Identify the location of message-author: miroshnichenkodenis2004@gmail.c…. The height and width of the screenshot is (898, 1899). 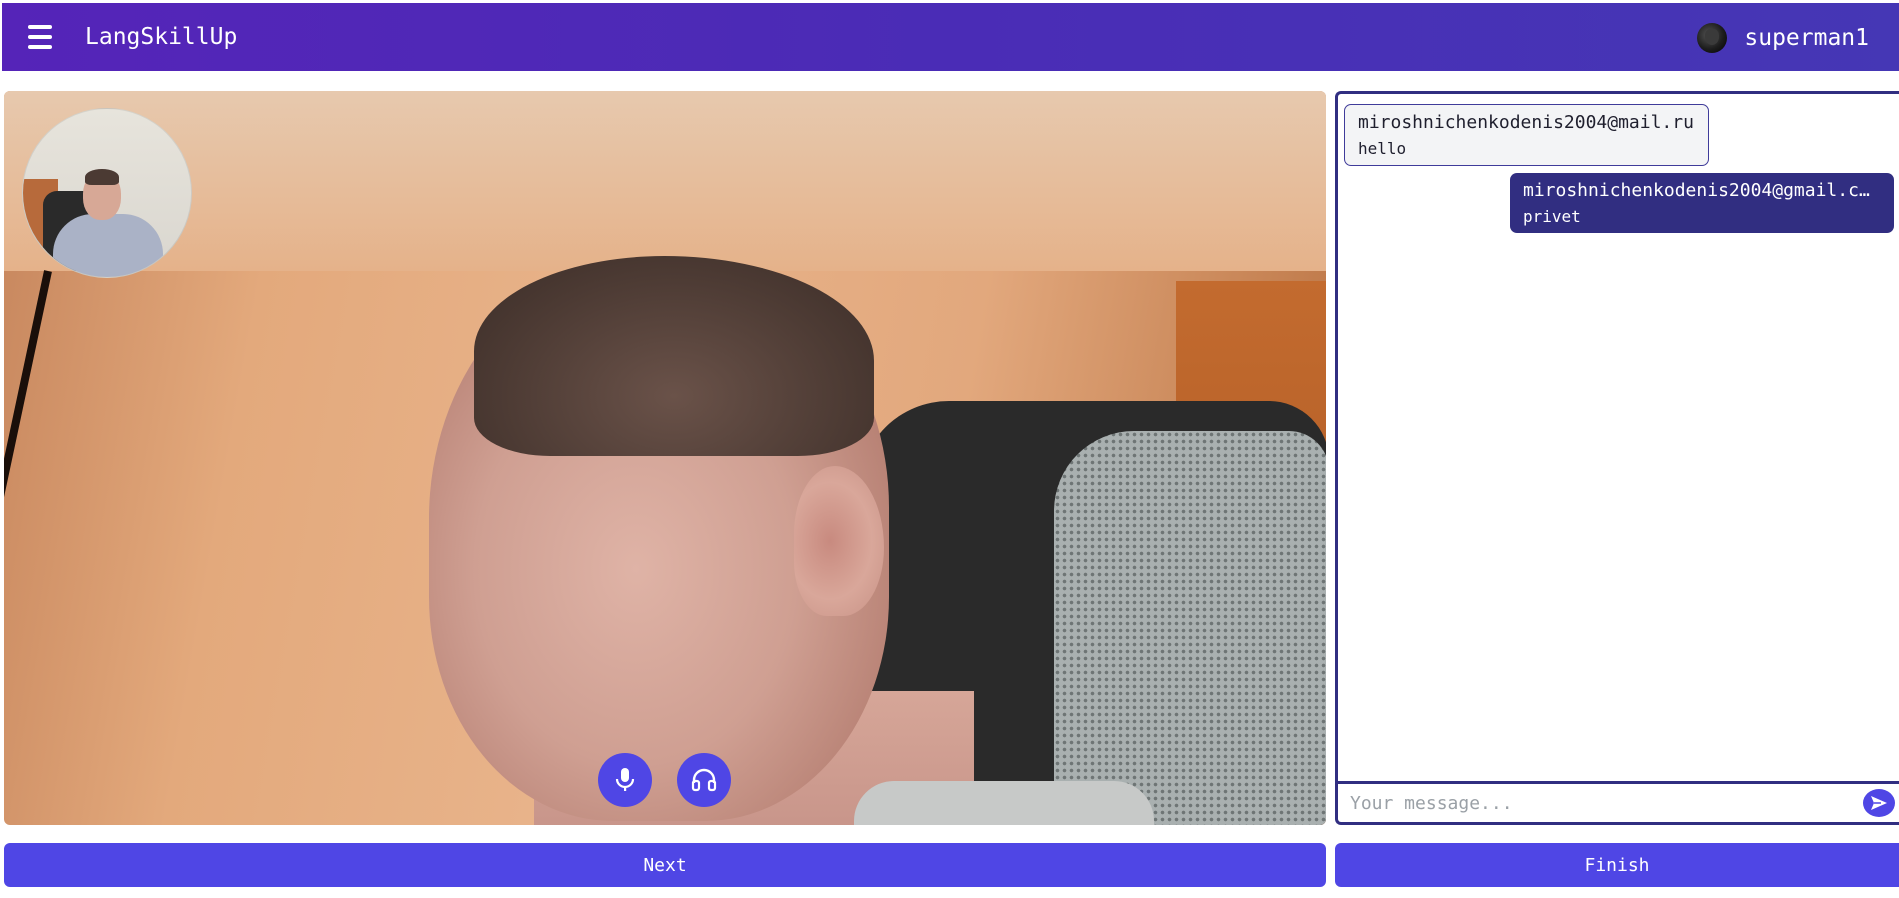
(1696, 190).